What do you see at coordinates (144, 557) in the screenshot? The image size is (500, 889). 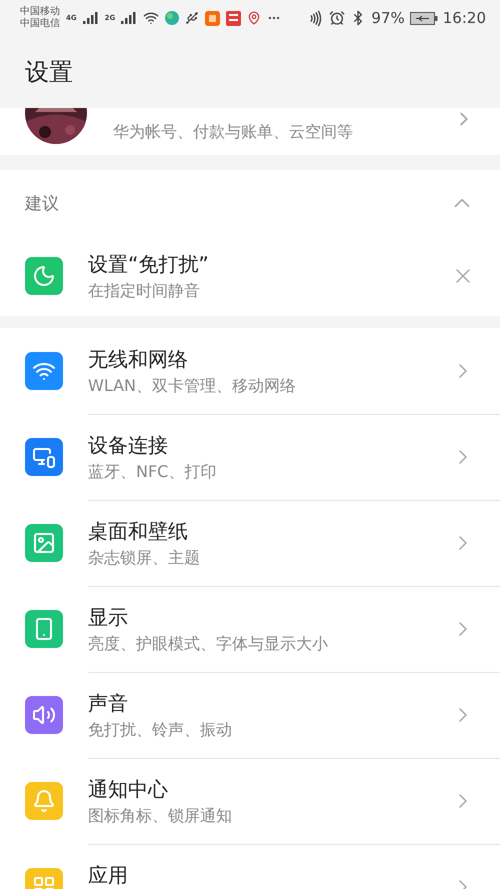 I see `setting-subtitle: 杂志锁屏、主题` at bounding box center [144, 557].